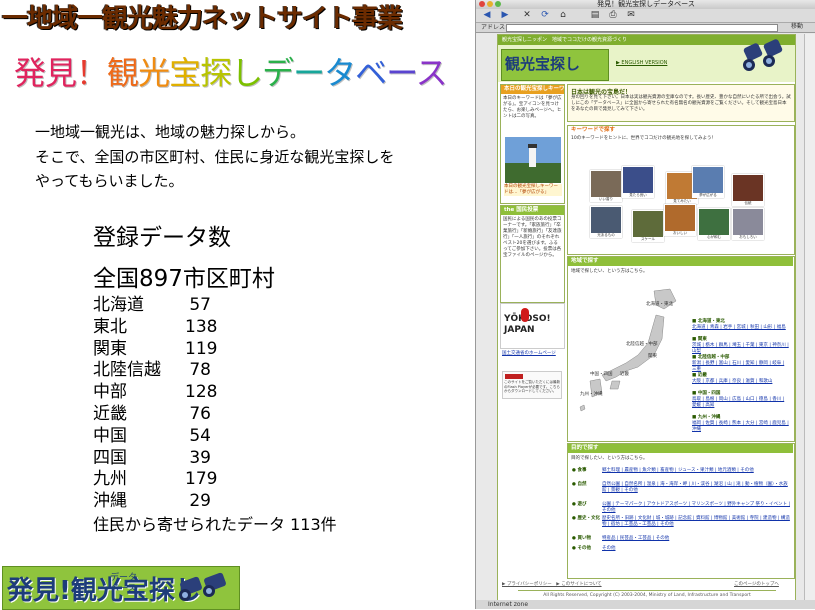  I want to click on slide-title: 一地域一観光魅力ネットサイト事業, so click(202, 19).